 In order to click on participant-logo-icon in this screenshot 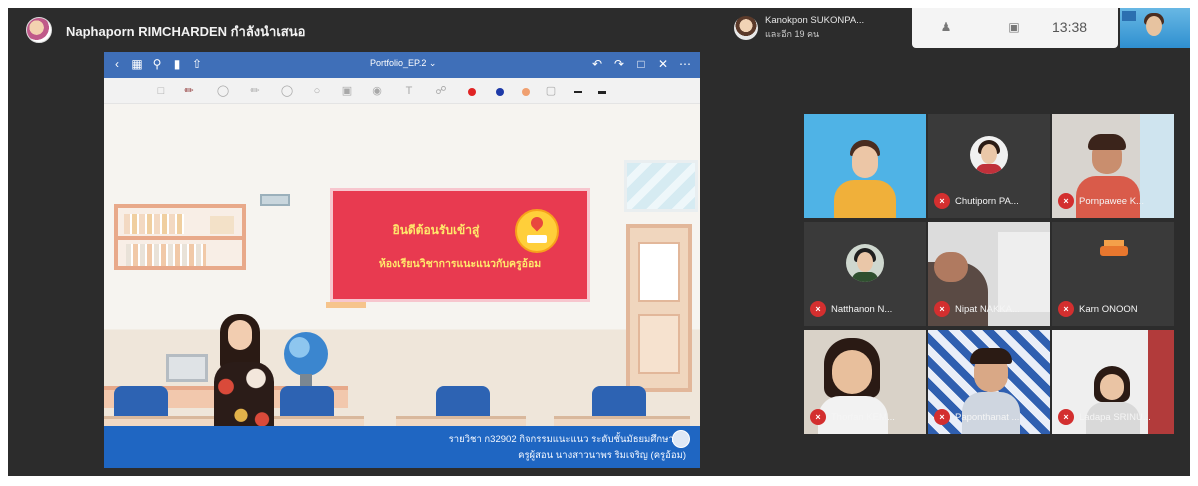, I will do `click(1114, 251)`.